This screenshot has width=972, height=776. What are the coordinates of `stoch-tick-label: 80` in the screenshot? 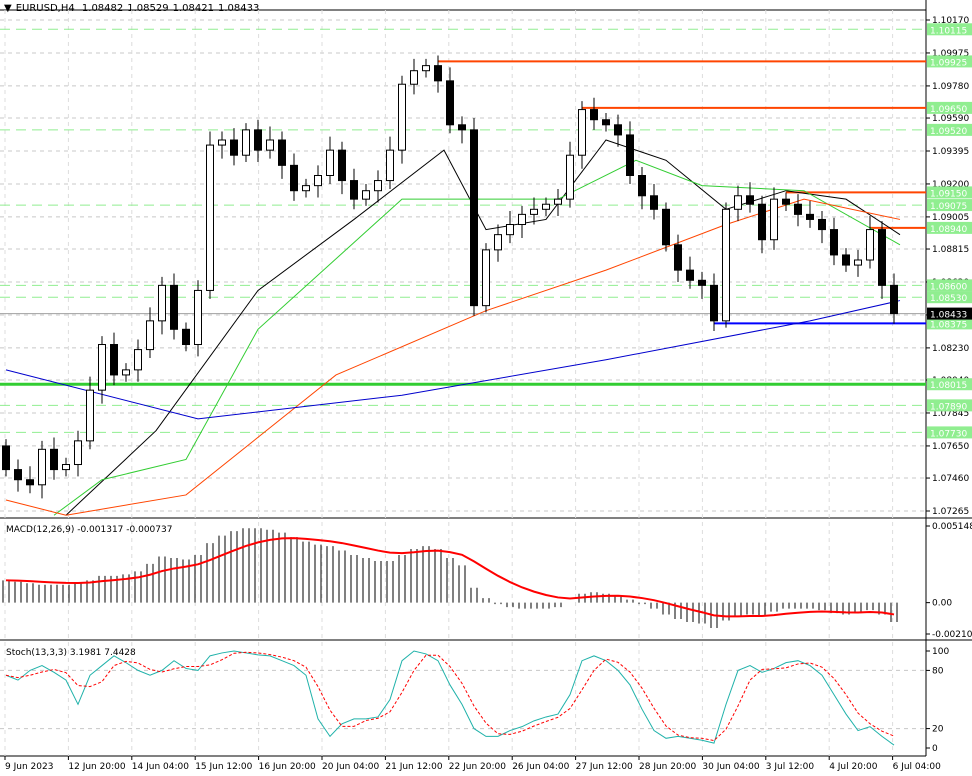 It's located at (938, 671).